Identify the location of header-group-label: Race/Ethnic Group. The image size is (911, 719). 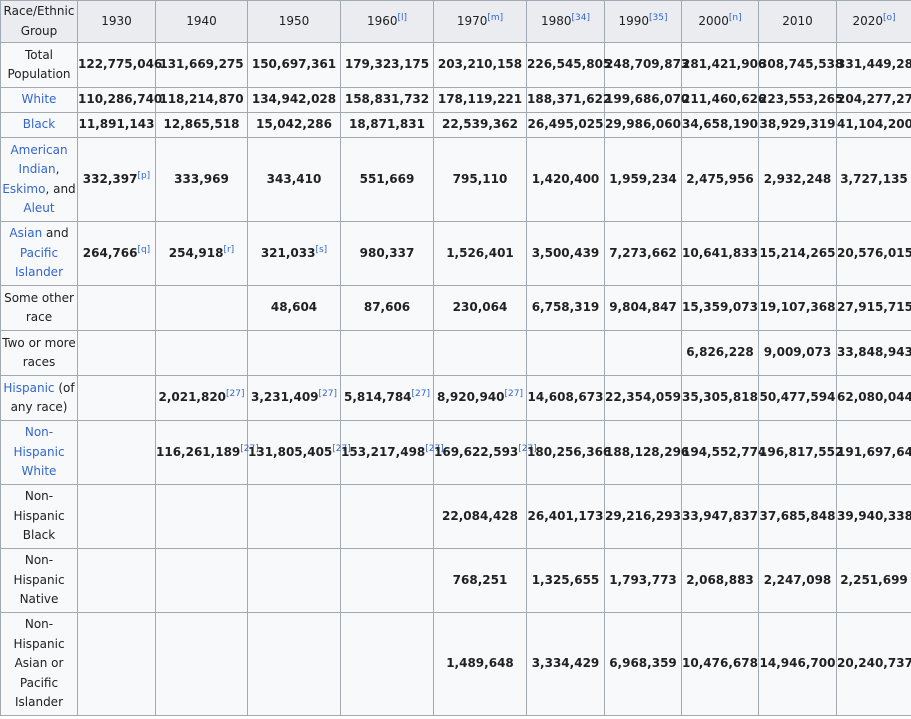
(39, 21).